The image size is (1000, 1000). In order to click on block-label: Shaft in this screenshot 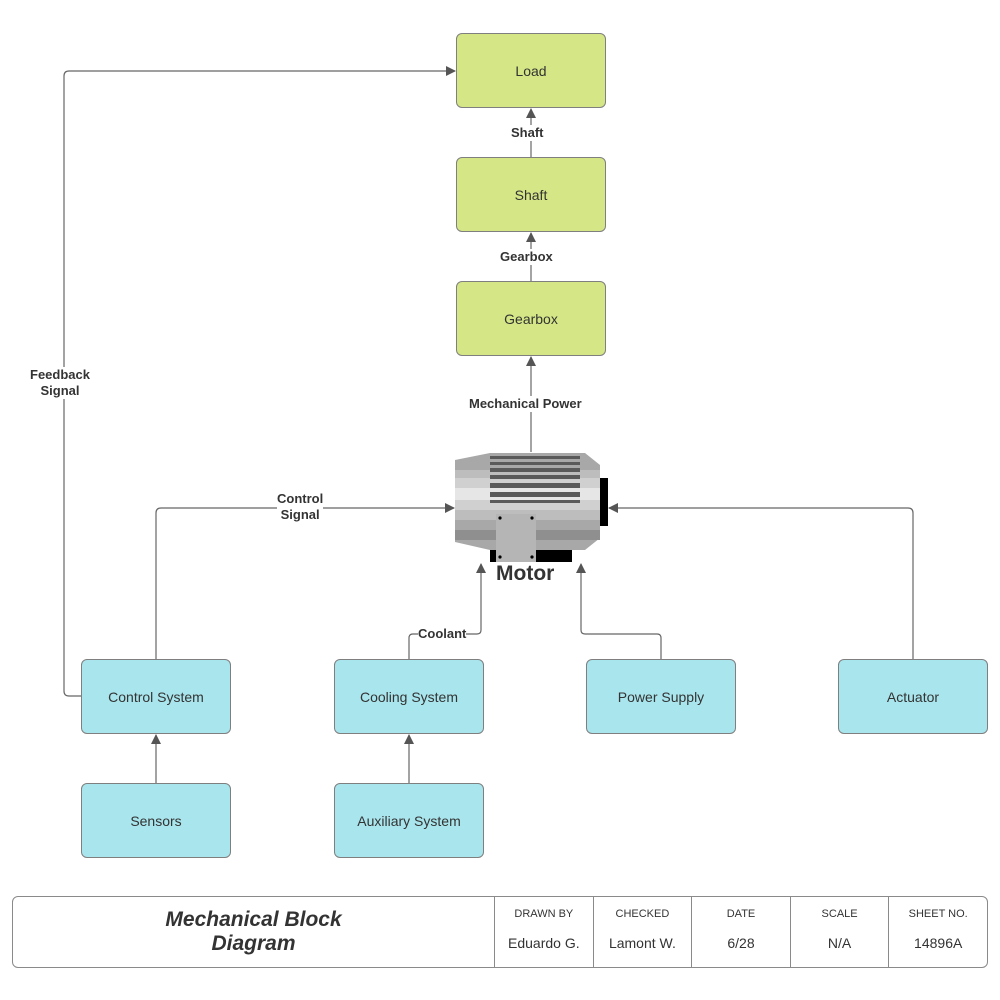, I will do `click(531, 194)`.